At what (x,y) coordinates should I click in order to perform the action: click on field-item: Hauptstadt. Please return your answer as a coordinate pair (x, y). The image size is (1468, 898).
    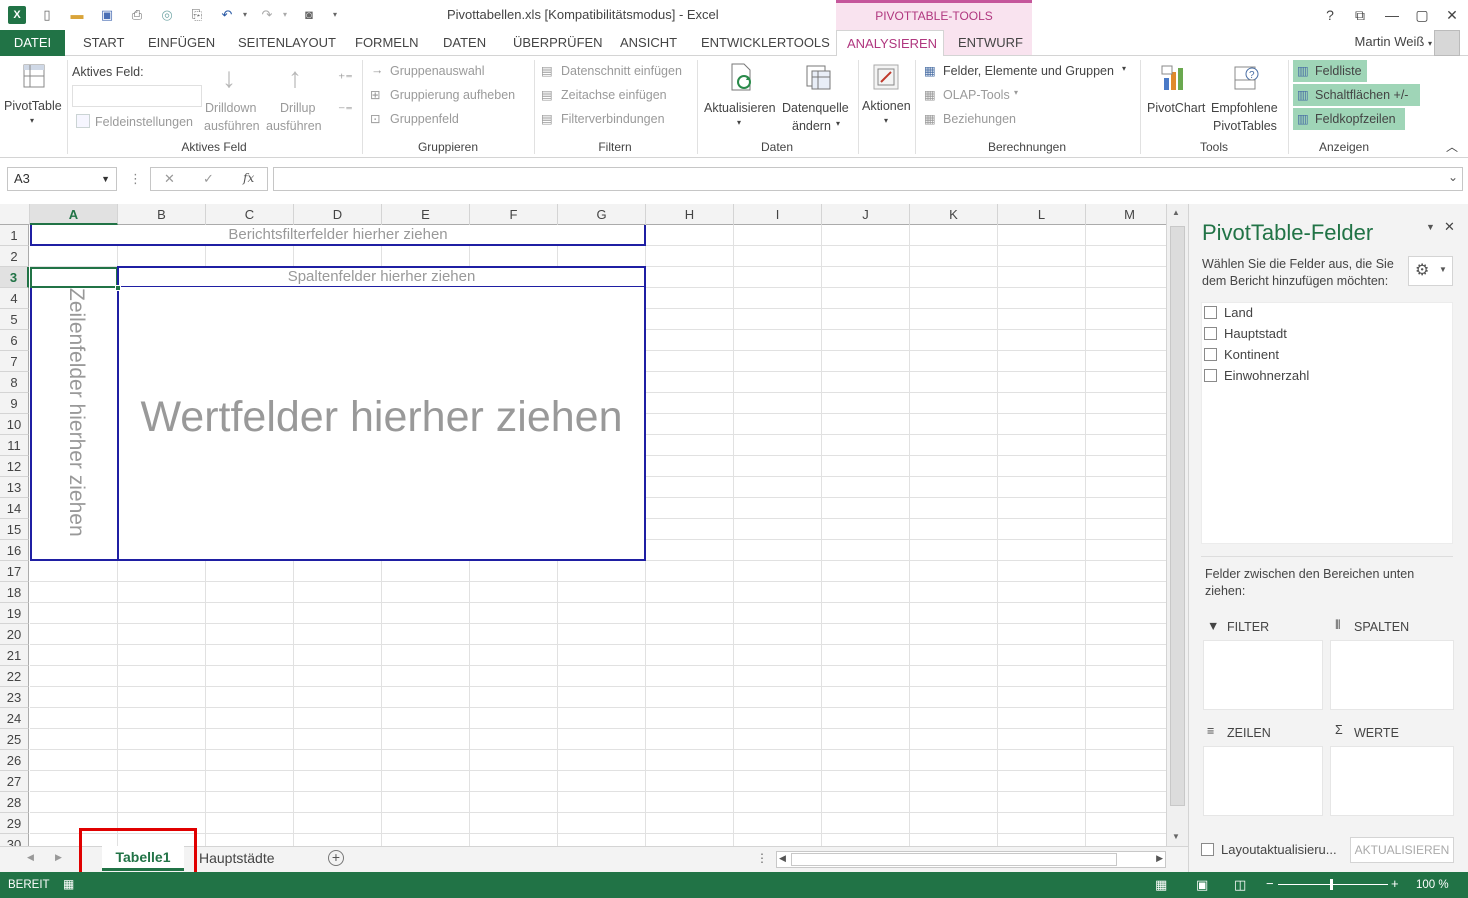
    Looking at the image, I should click on (1245, 333).